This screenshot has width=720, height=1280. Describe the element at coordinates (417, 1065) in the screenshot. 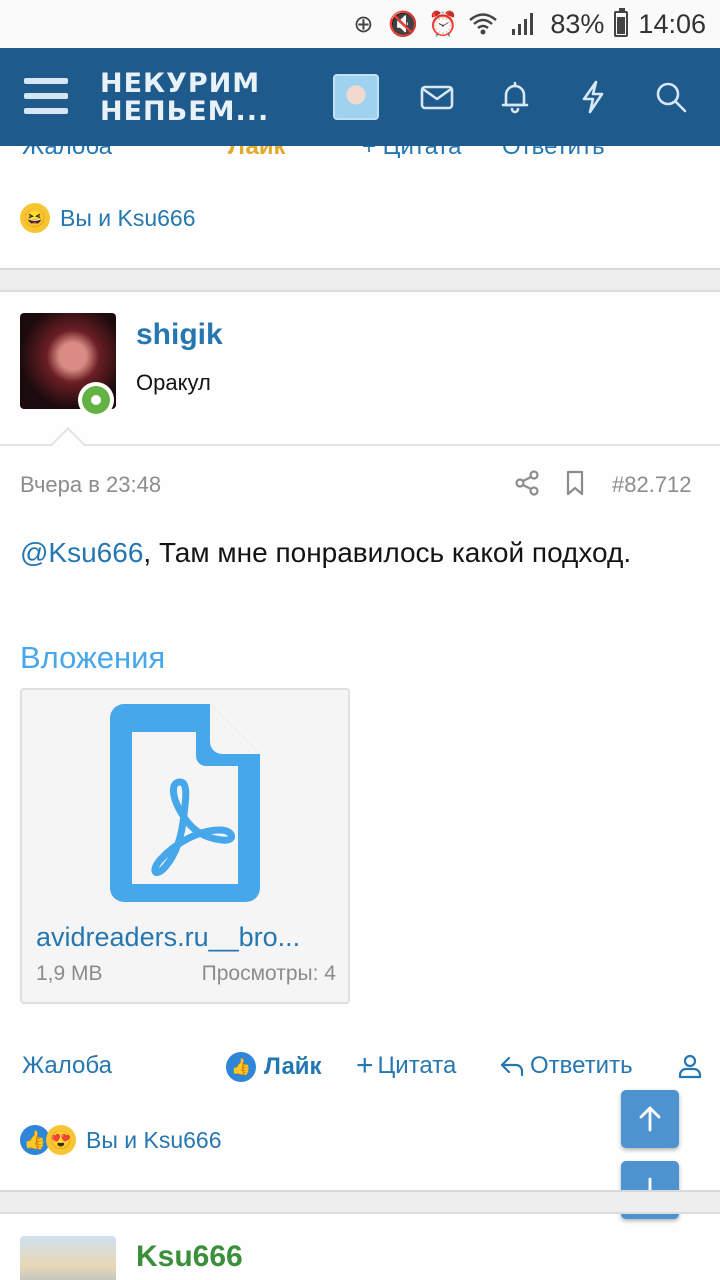

I see `quote-label: Цитата` at that location.